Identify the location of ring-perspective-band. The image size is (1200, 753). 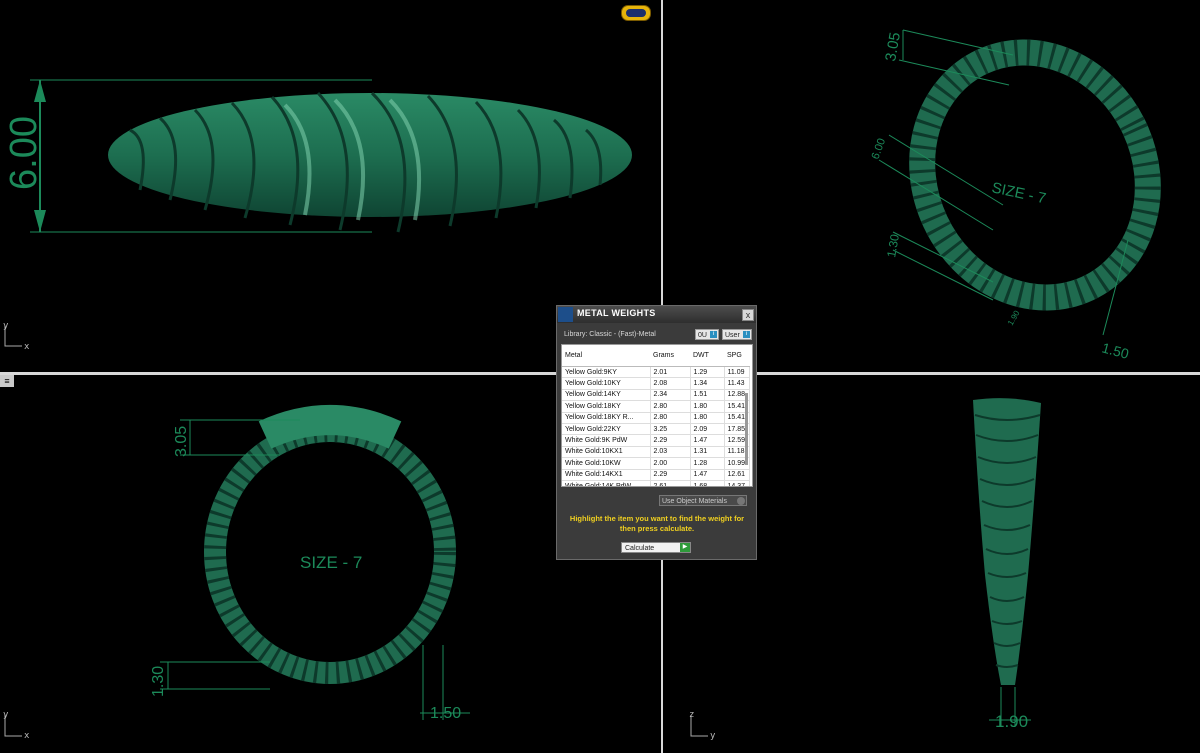
(1035, 175).